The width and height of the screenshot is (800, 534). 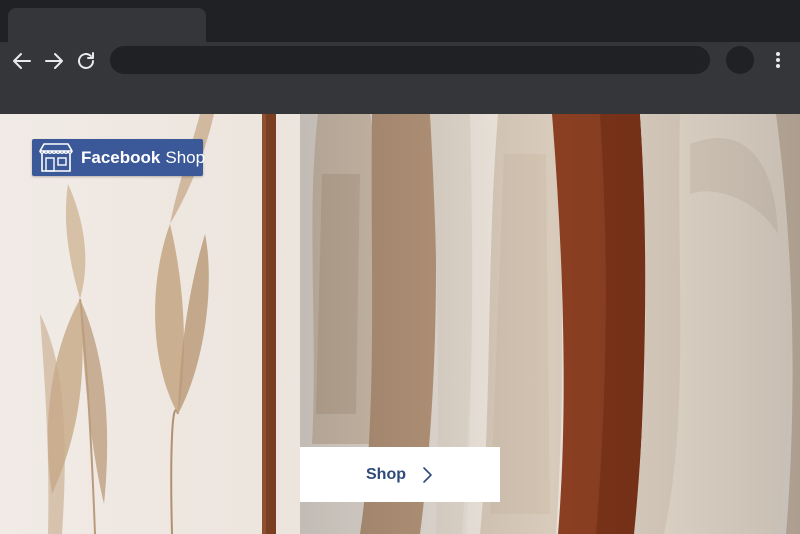 I want to click on kebab-menu-icon, so click(x=778, y=60).